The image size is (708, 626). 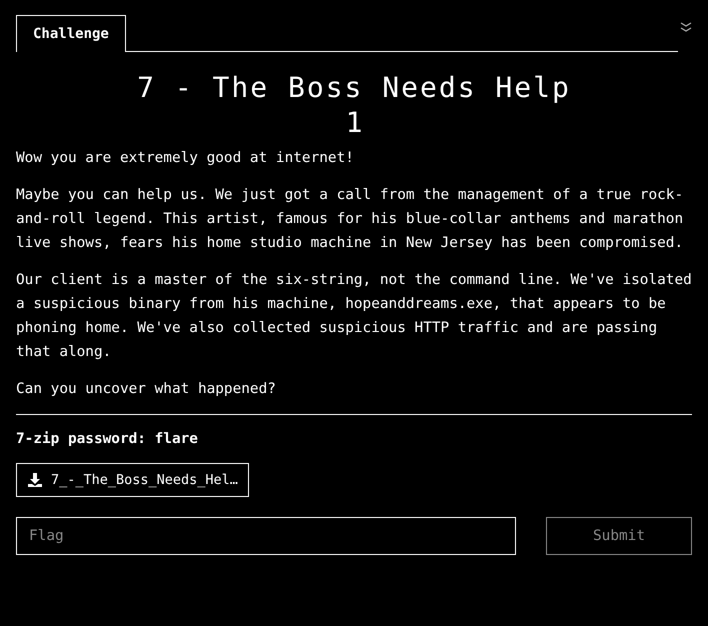 I want to click on flag-field: Flag, so click(x=266, y=536).